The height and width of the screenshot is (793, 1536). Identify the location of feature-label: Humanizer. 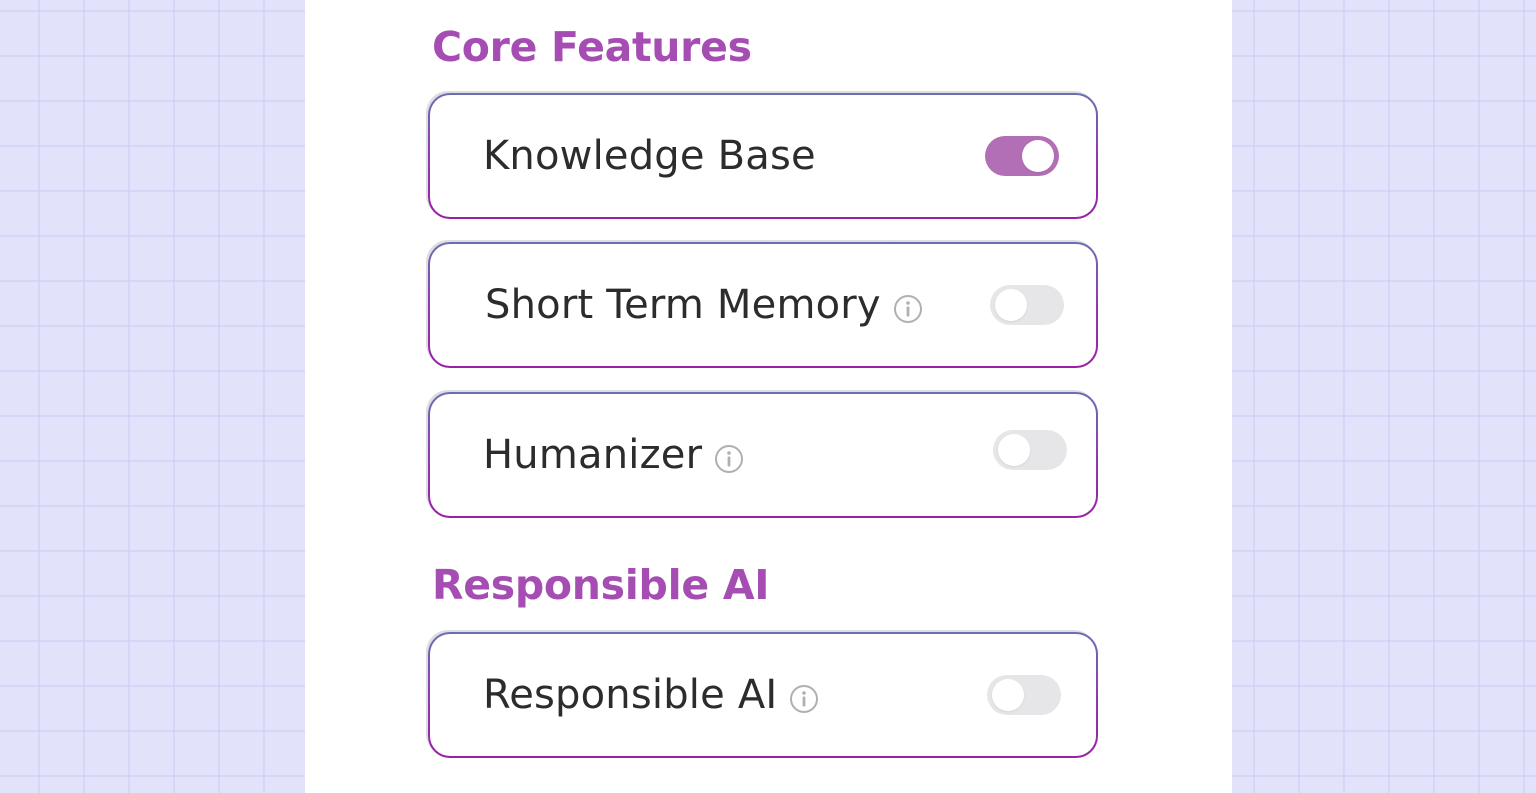
(613, 455).